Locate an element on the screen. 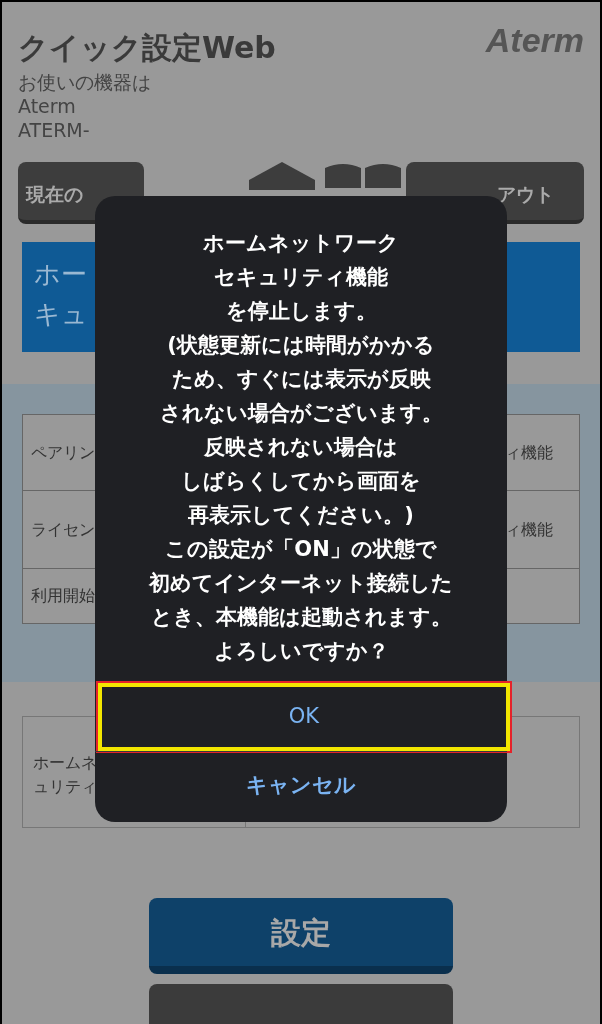  device-info-text: ATERM- is located at coordinates (54, 130).